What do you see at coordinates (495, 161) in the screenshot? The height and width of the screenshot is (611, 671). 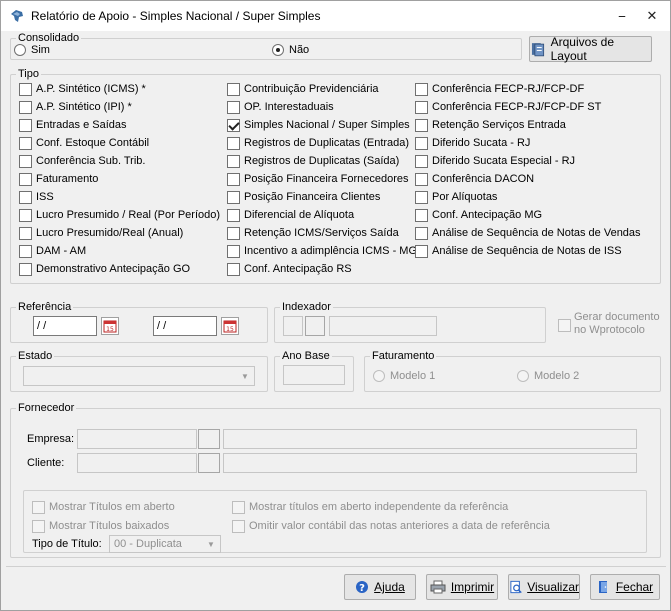 I see `tipo-checkbox: Diferido Sucata Especial - RJ` at bounding box center [495, 161].